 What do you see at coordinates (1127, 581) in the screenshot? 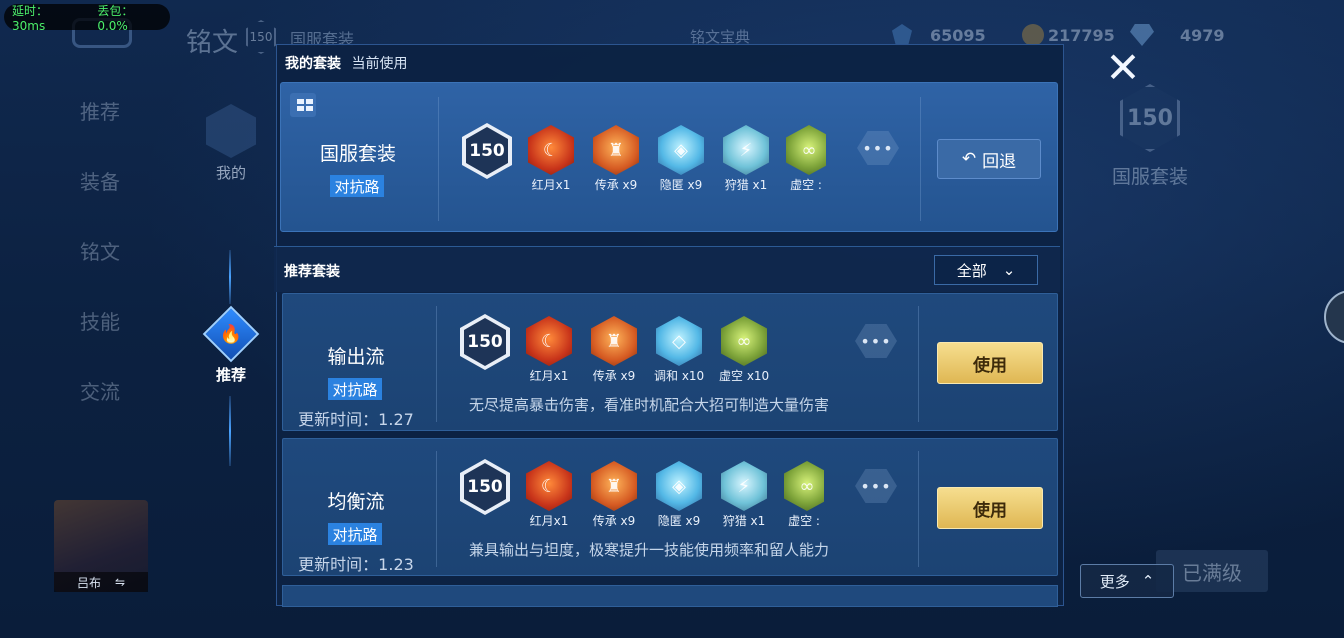
I see `more-button: 更多 ⌃` at bounding box center [1127, 581].